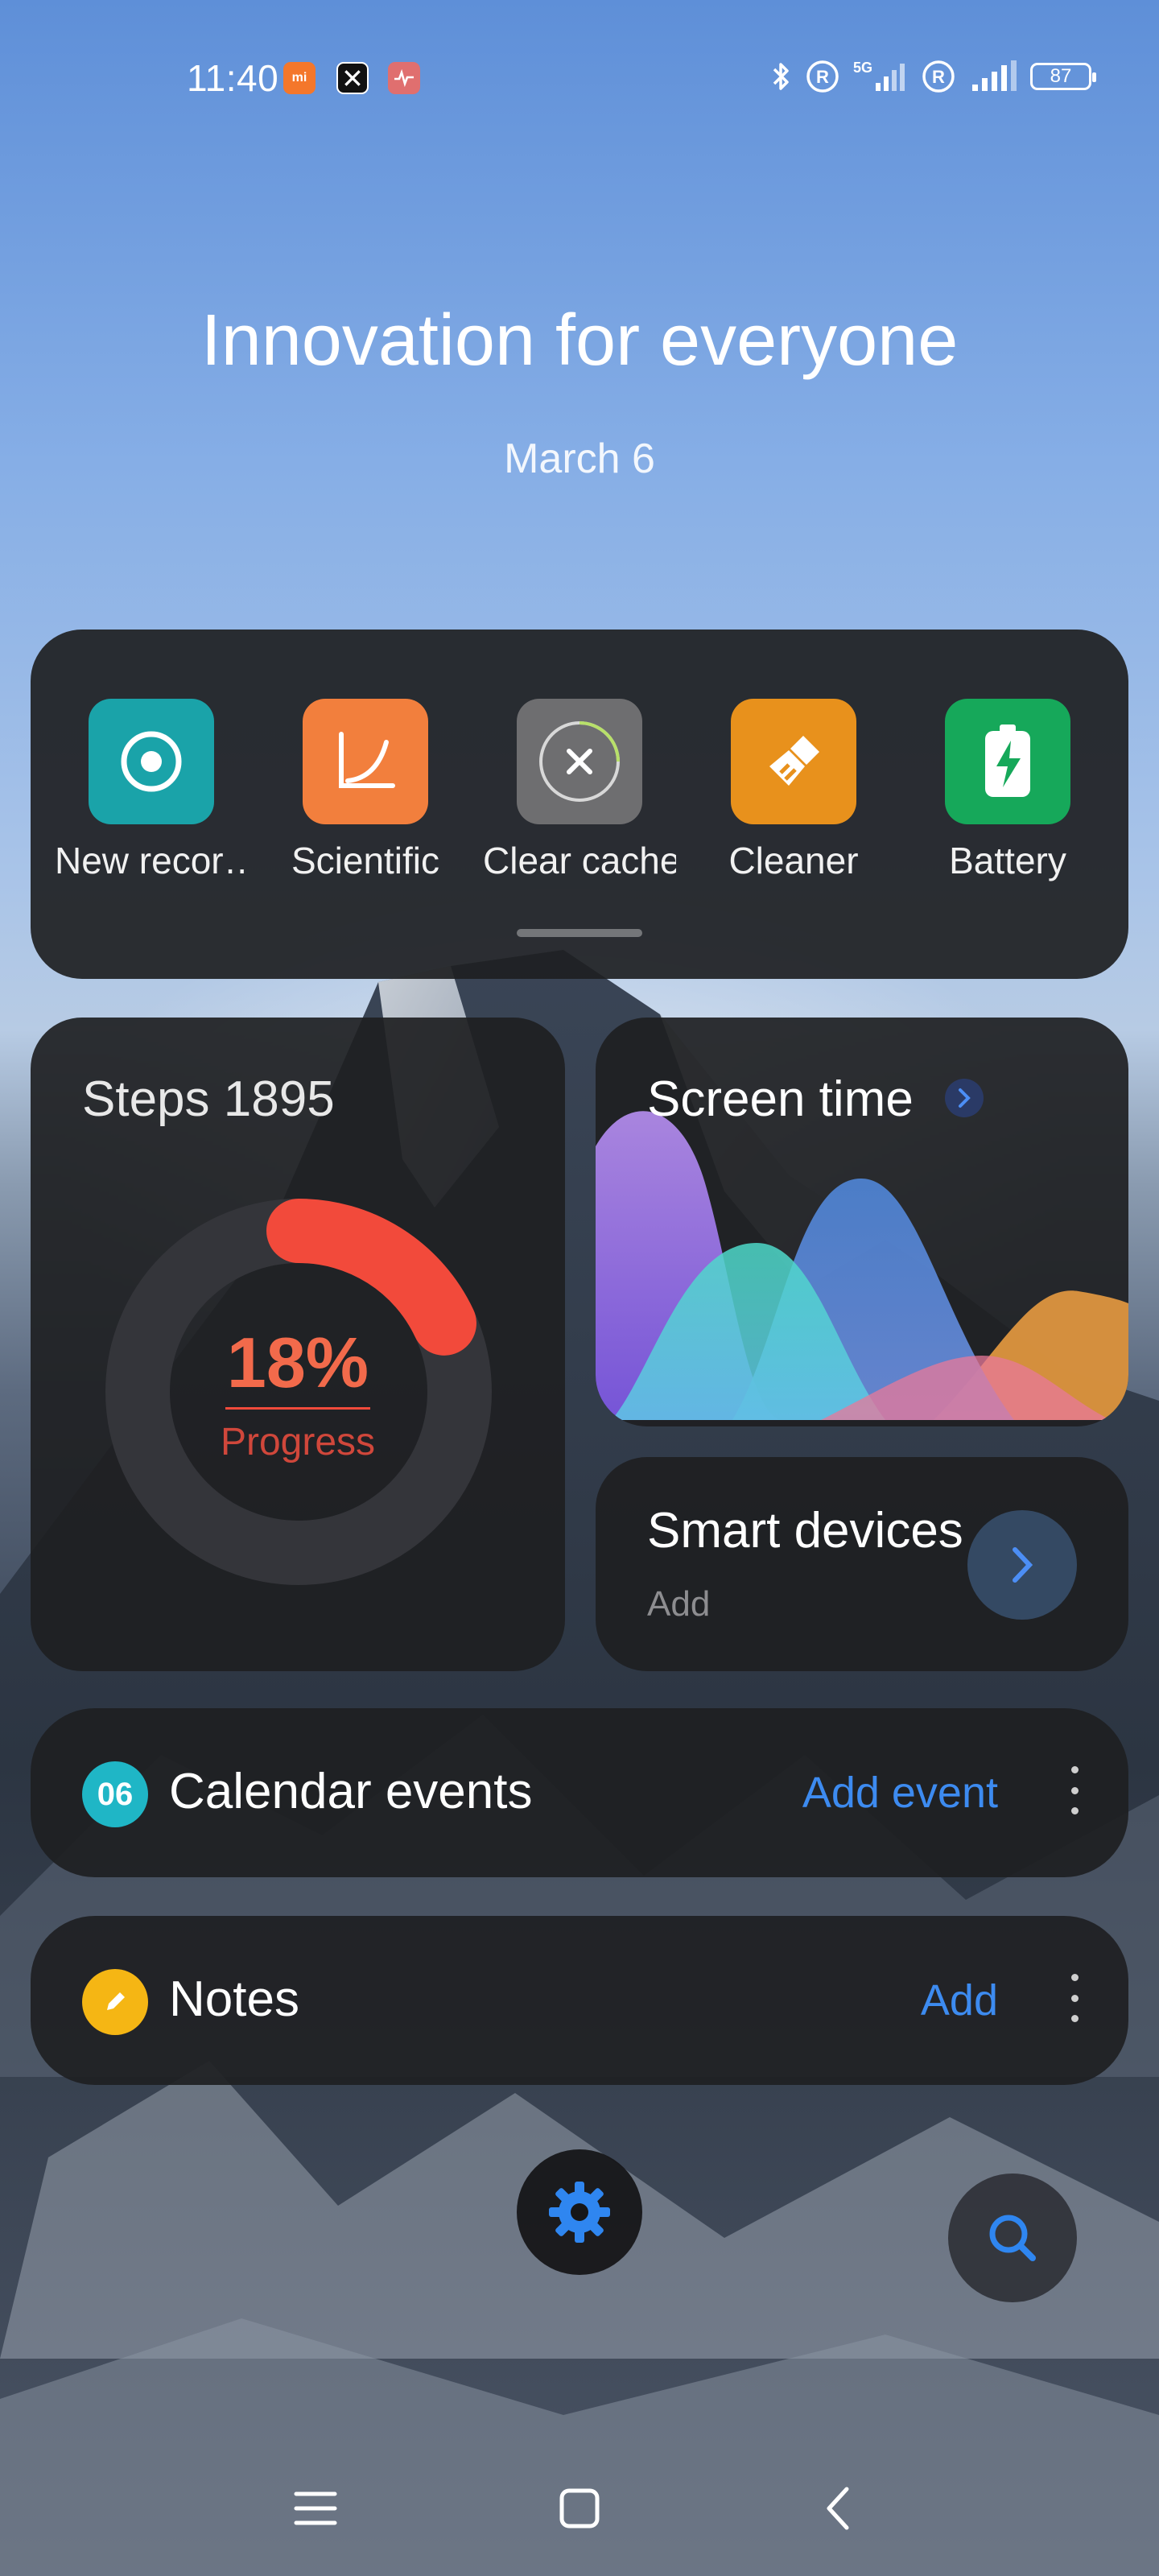 This screenshot has width=1159, height=2576. Describe the element at coordinates (805, 1530) in the screenshot. I see `smart-devices-title: Smart devices` at that location.